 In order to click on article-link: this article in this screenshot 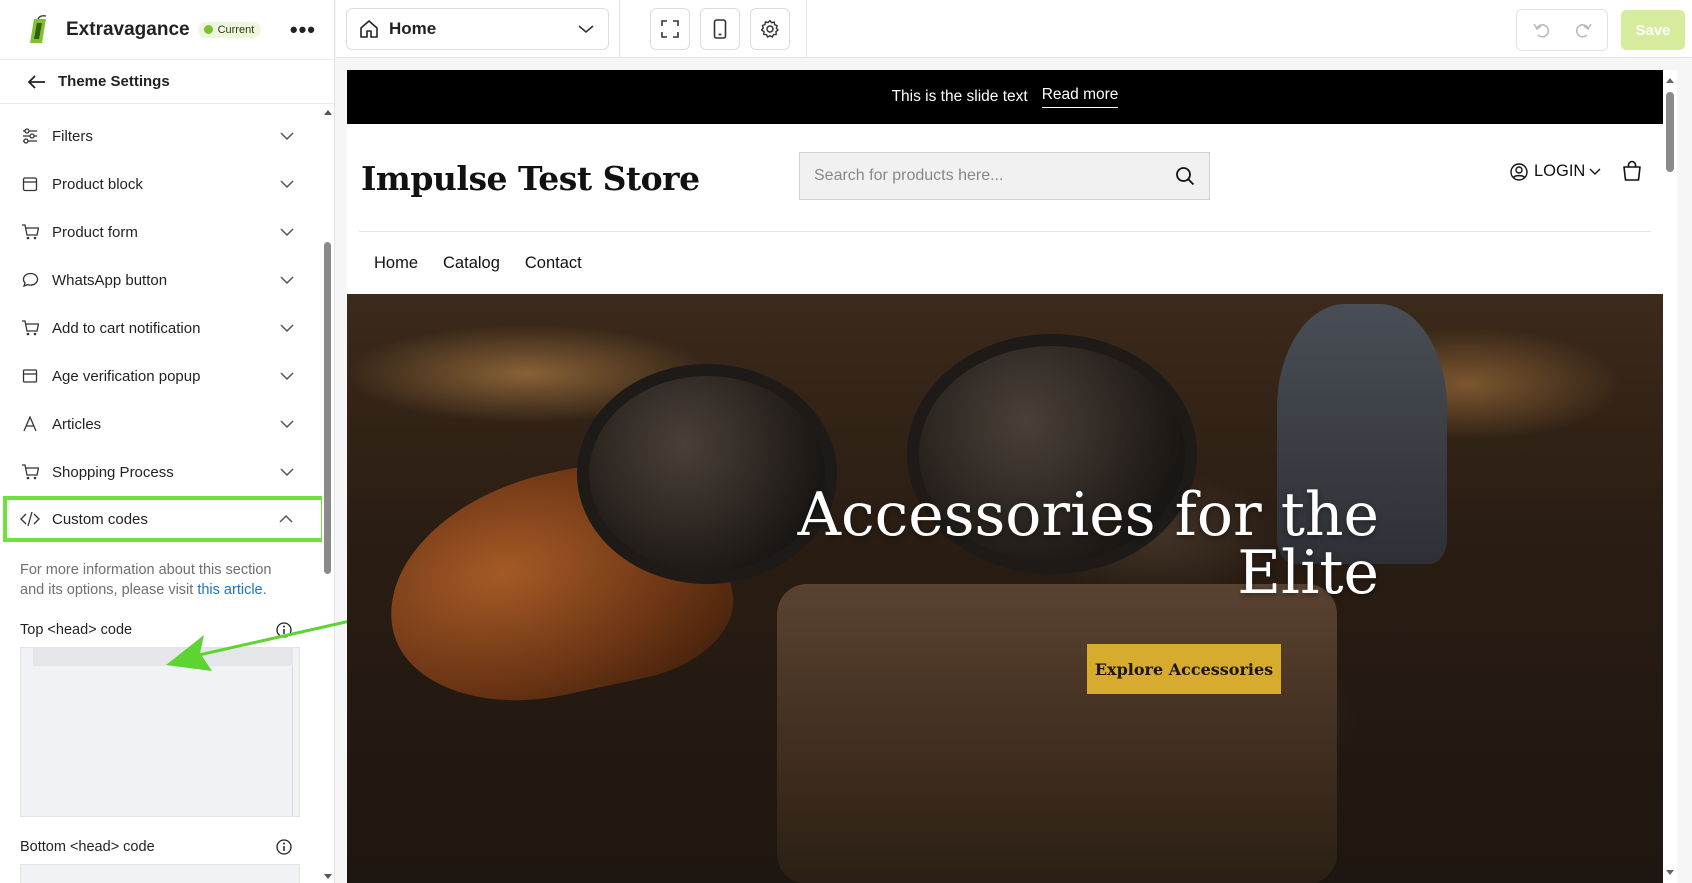, I will do `click(229, 590)`.